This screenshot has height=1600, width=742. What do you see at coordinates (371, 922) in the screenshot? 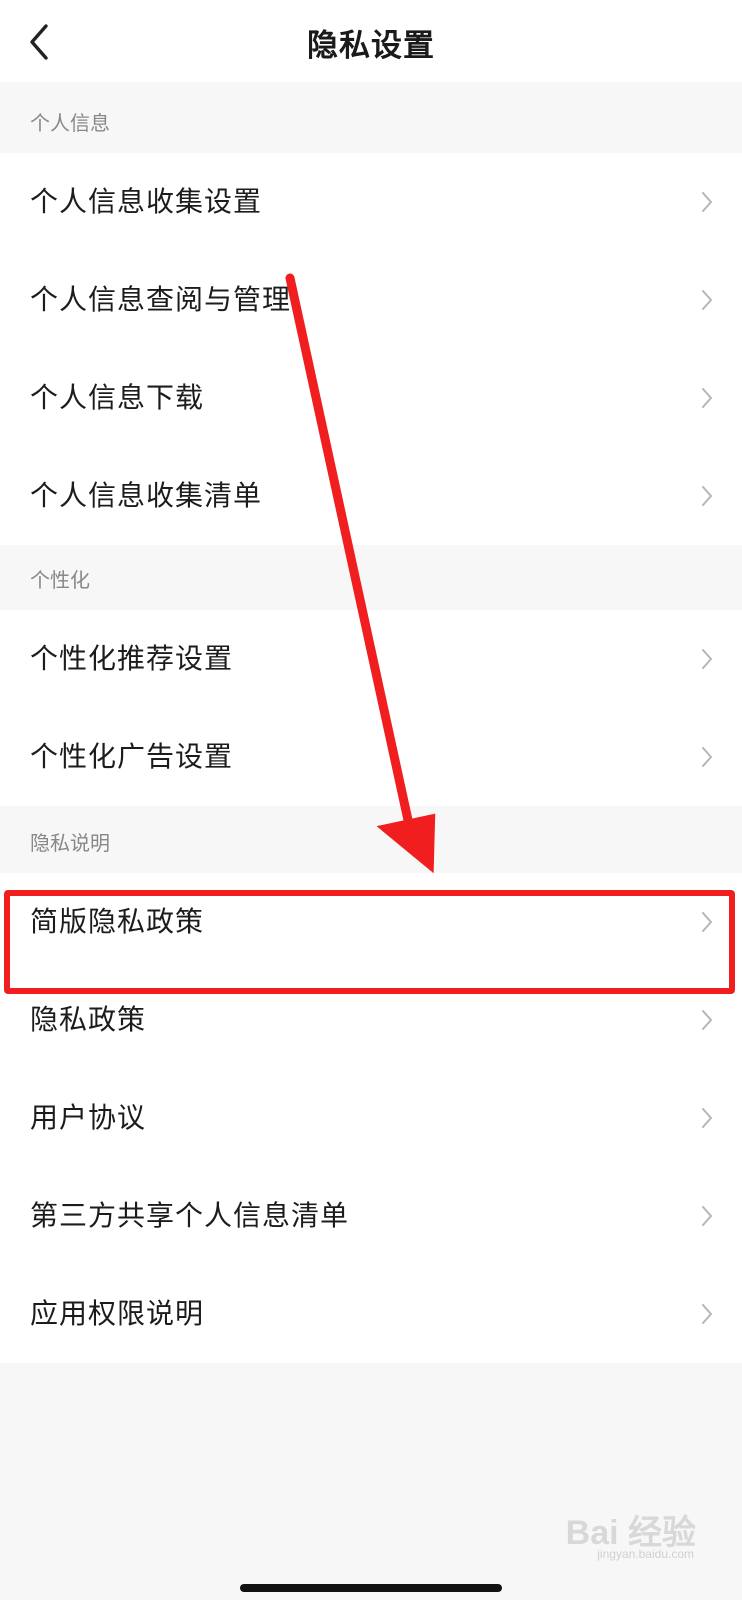
I see `menu-item-brief-privacy-policy: 简版隐私政策` at bounding box center [371, 922].